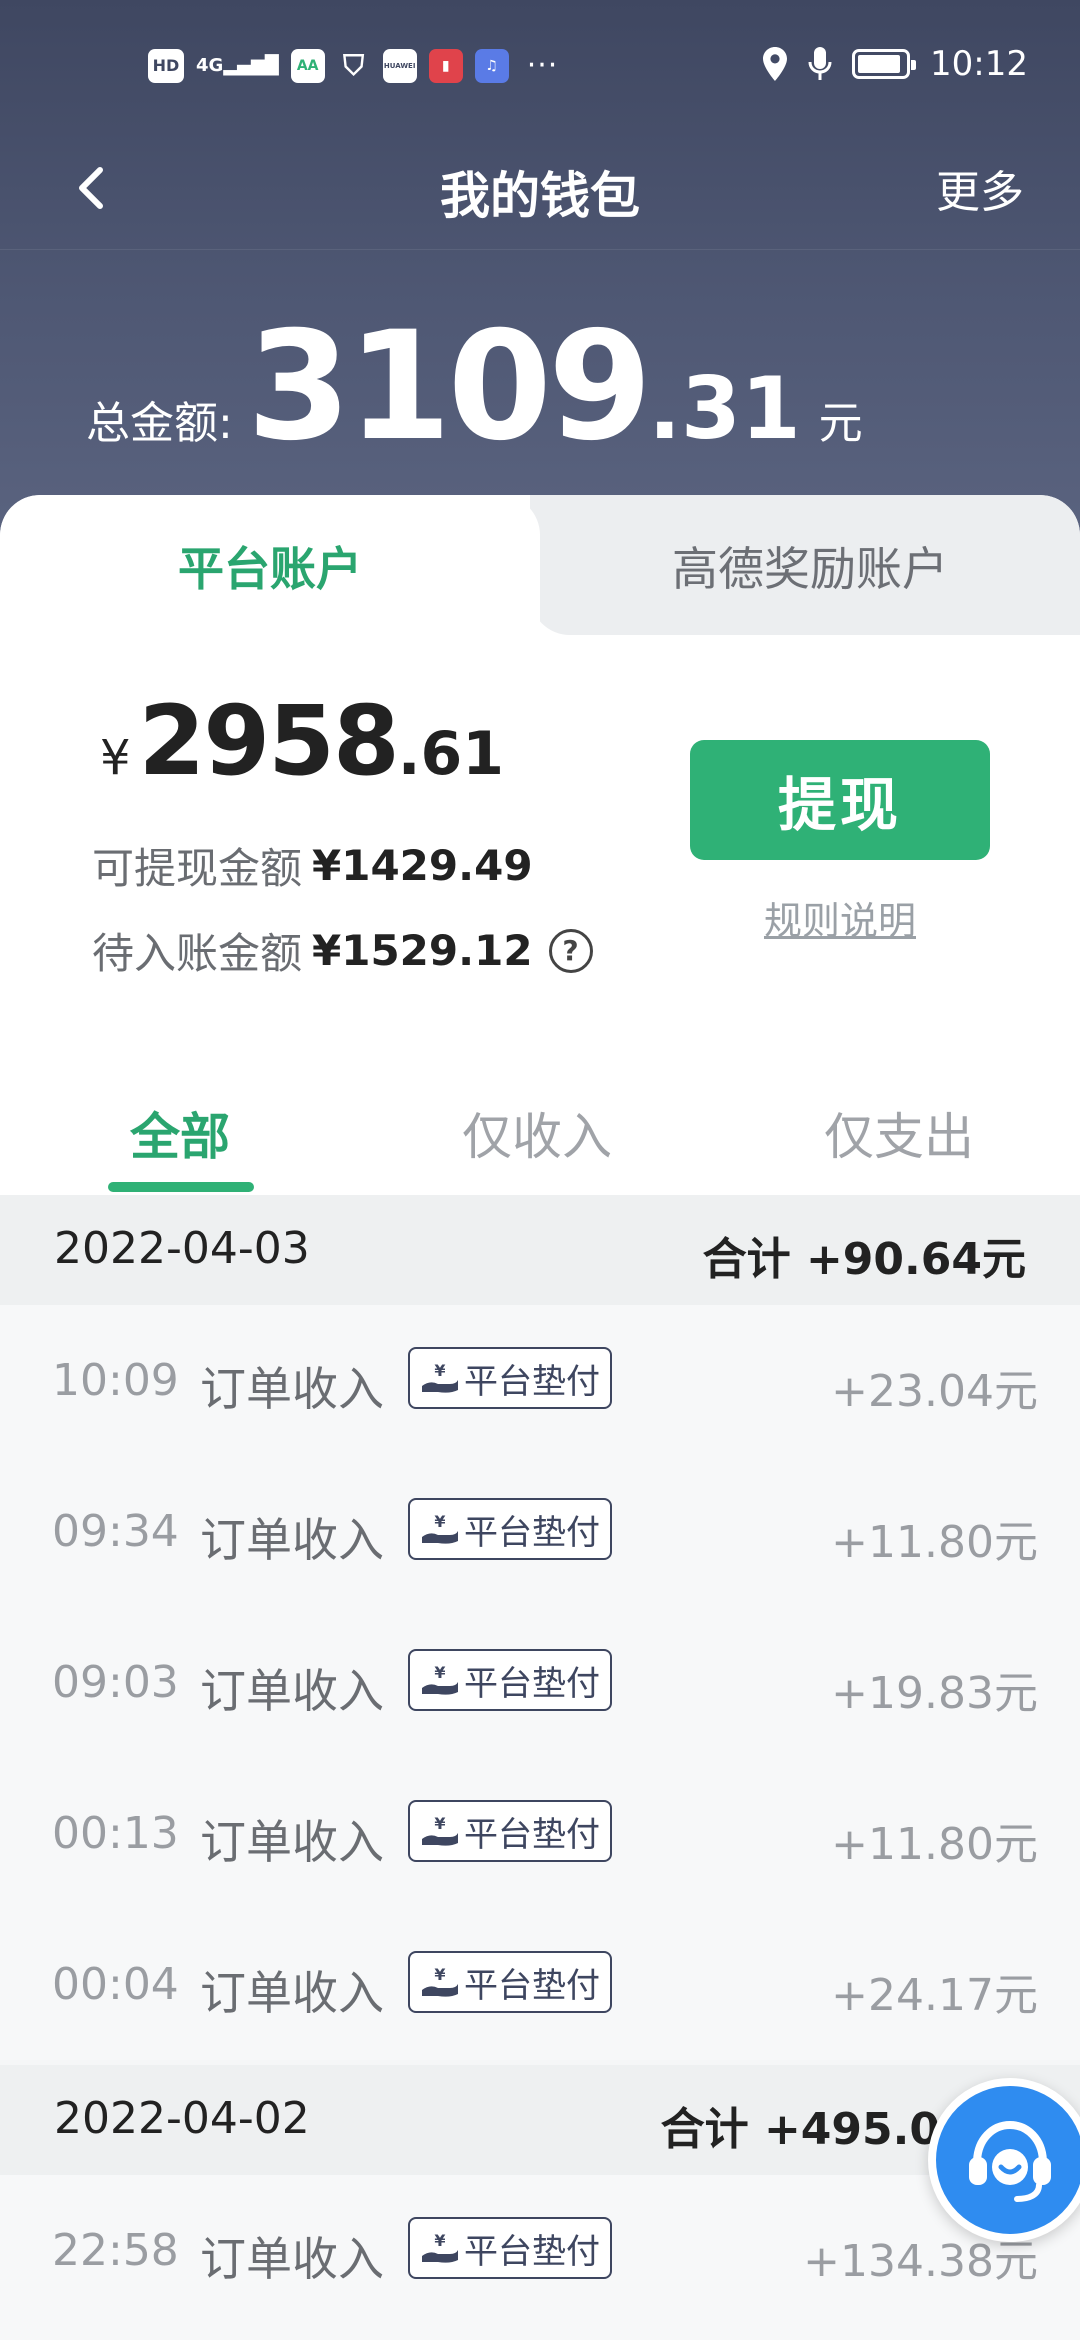 The image size is (1080, 2340). I want to click on transaction-time: 00:13, so click(115, 1833).